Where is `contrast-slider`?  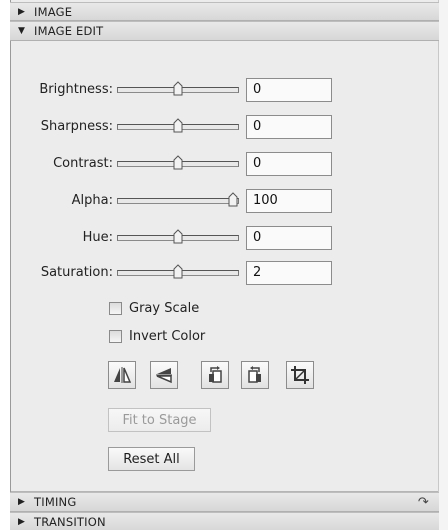
contrast-slider is located at coordinates (178, 162).